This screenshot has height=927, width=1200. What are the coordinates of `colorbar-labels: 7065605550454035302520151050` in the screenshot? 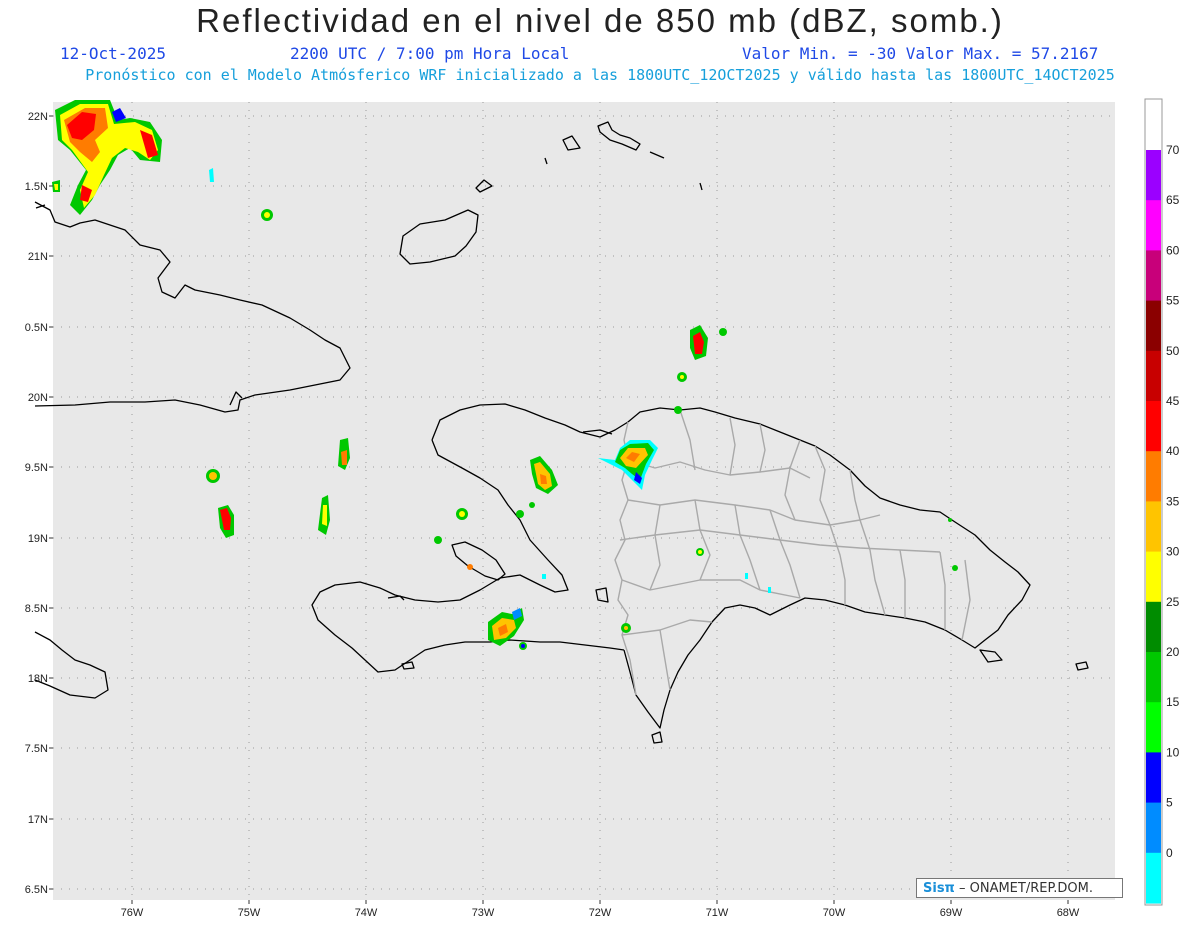 It's located at (1173, 501).